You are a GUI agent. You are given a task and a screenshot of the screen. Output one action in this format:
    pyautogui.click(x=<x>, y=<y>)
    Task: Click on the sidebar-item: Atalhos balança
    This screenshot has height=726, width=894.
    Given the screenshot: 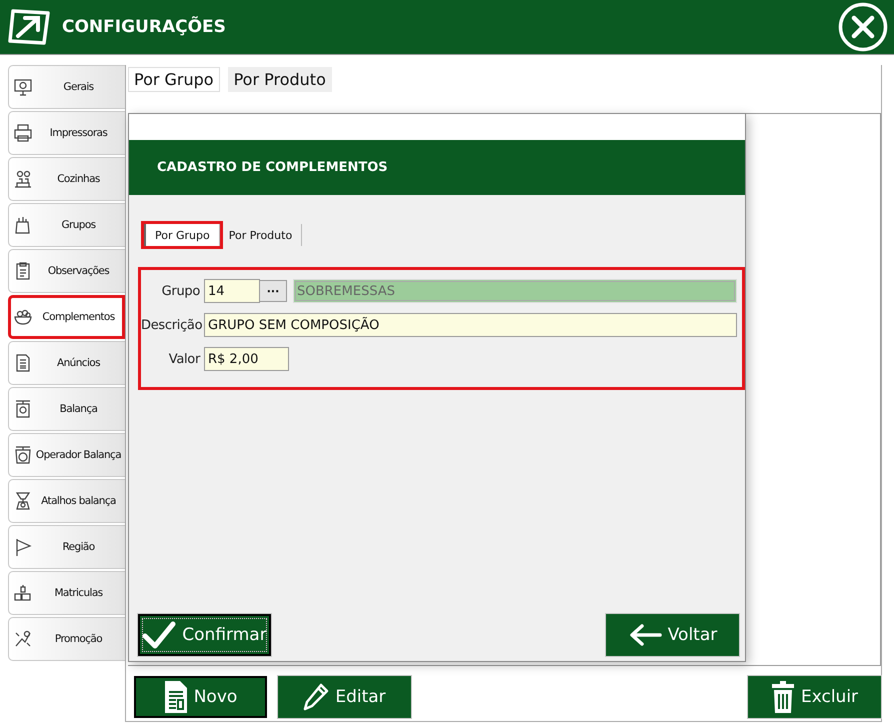 What is the action you would take?
    pyautogui.click(x=66, y=501)
    